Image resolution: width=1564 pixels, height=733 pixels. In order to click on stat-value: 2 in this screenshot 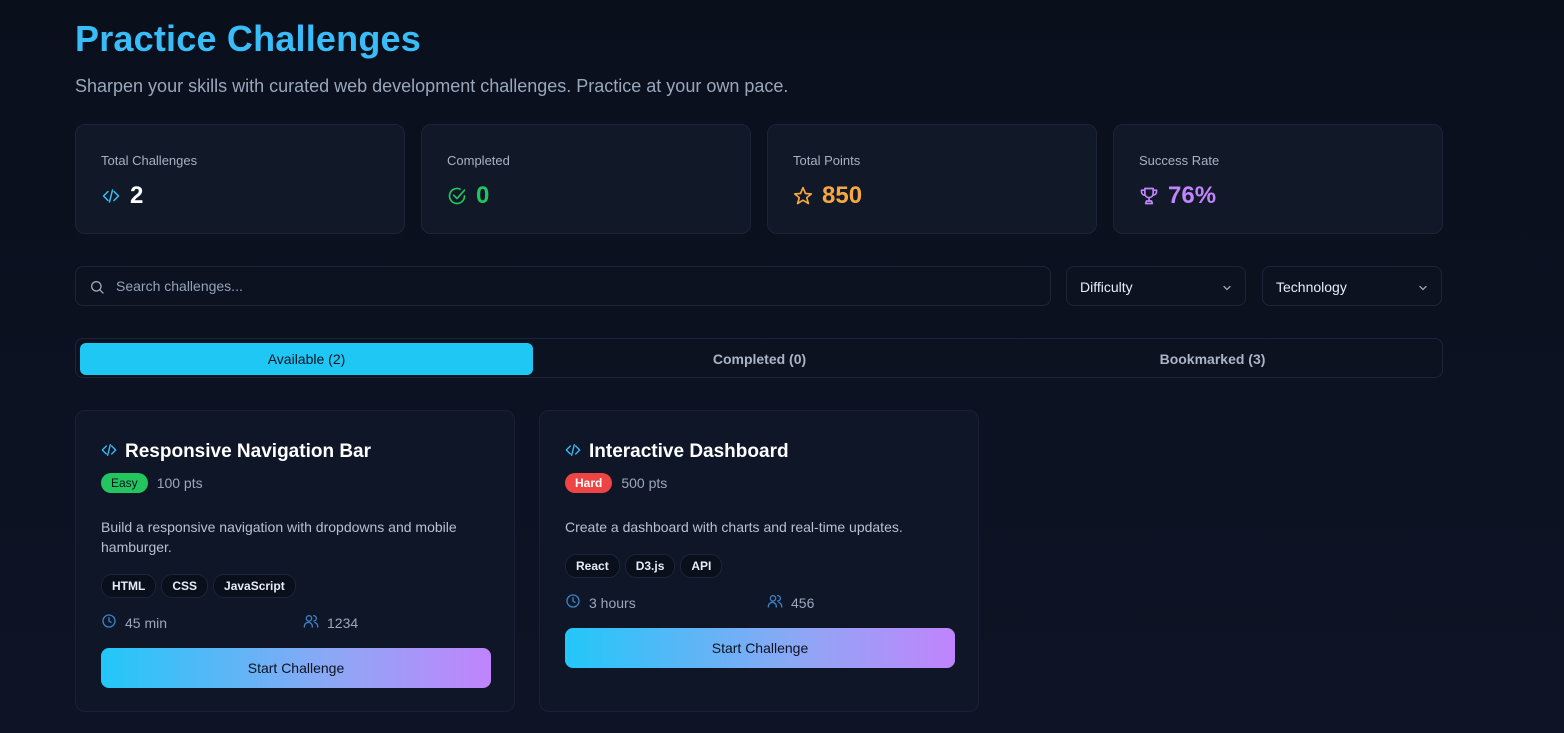, I will do `click(137, 195)`.